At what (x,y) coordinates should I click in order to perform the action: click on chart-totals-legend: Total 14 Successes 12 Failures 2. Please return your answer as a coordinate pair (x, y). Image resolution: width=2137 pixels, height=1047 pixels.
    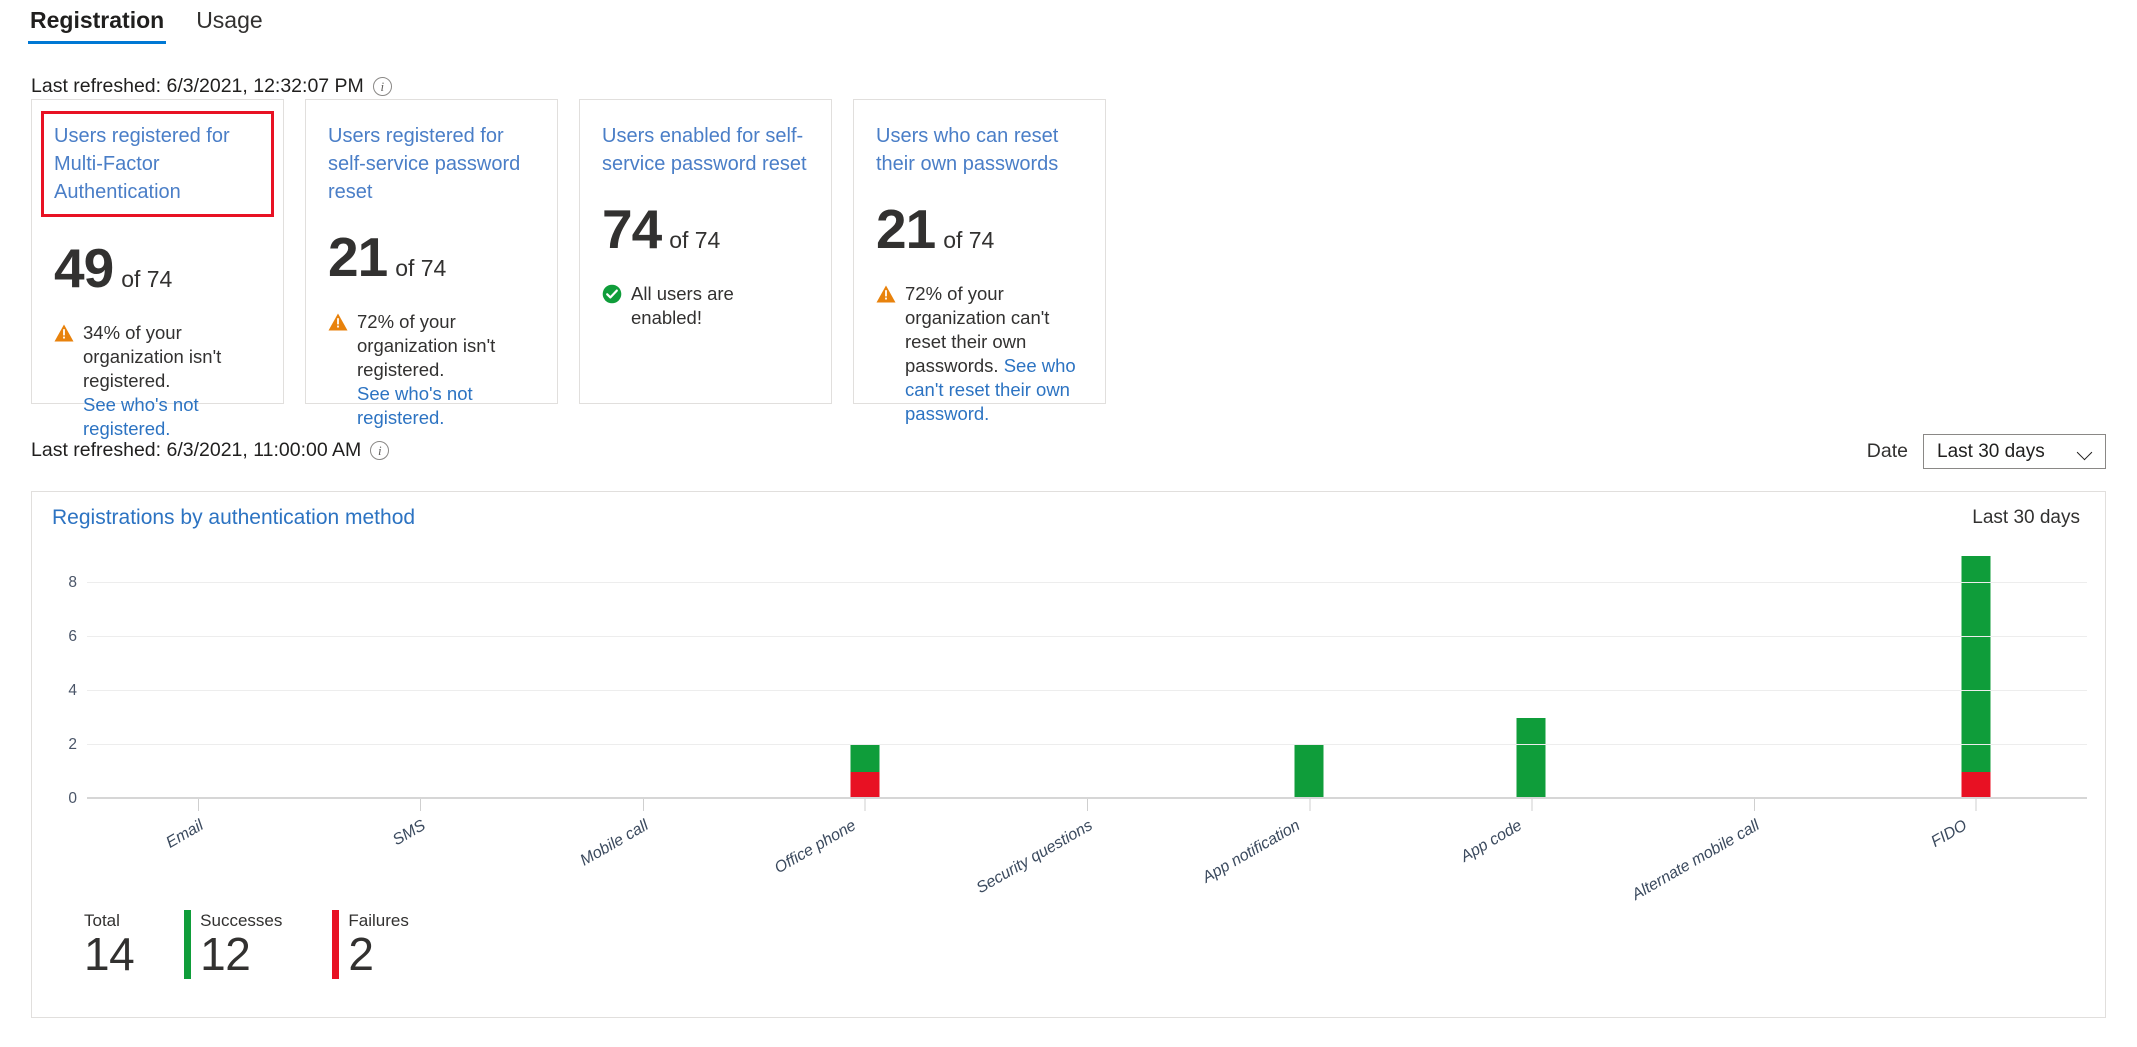
    Looking at the image, I should click on (246, 944).